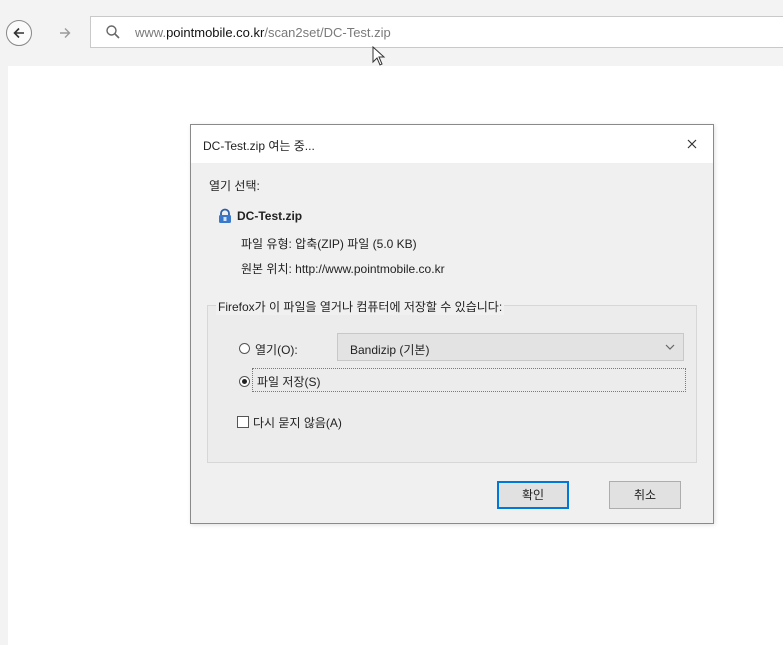 This screenshot has width=783, height=645. Describe the element at coordinates (670, 347) in the screenshot. I see `chevron-down-icon` at that location.